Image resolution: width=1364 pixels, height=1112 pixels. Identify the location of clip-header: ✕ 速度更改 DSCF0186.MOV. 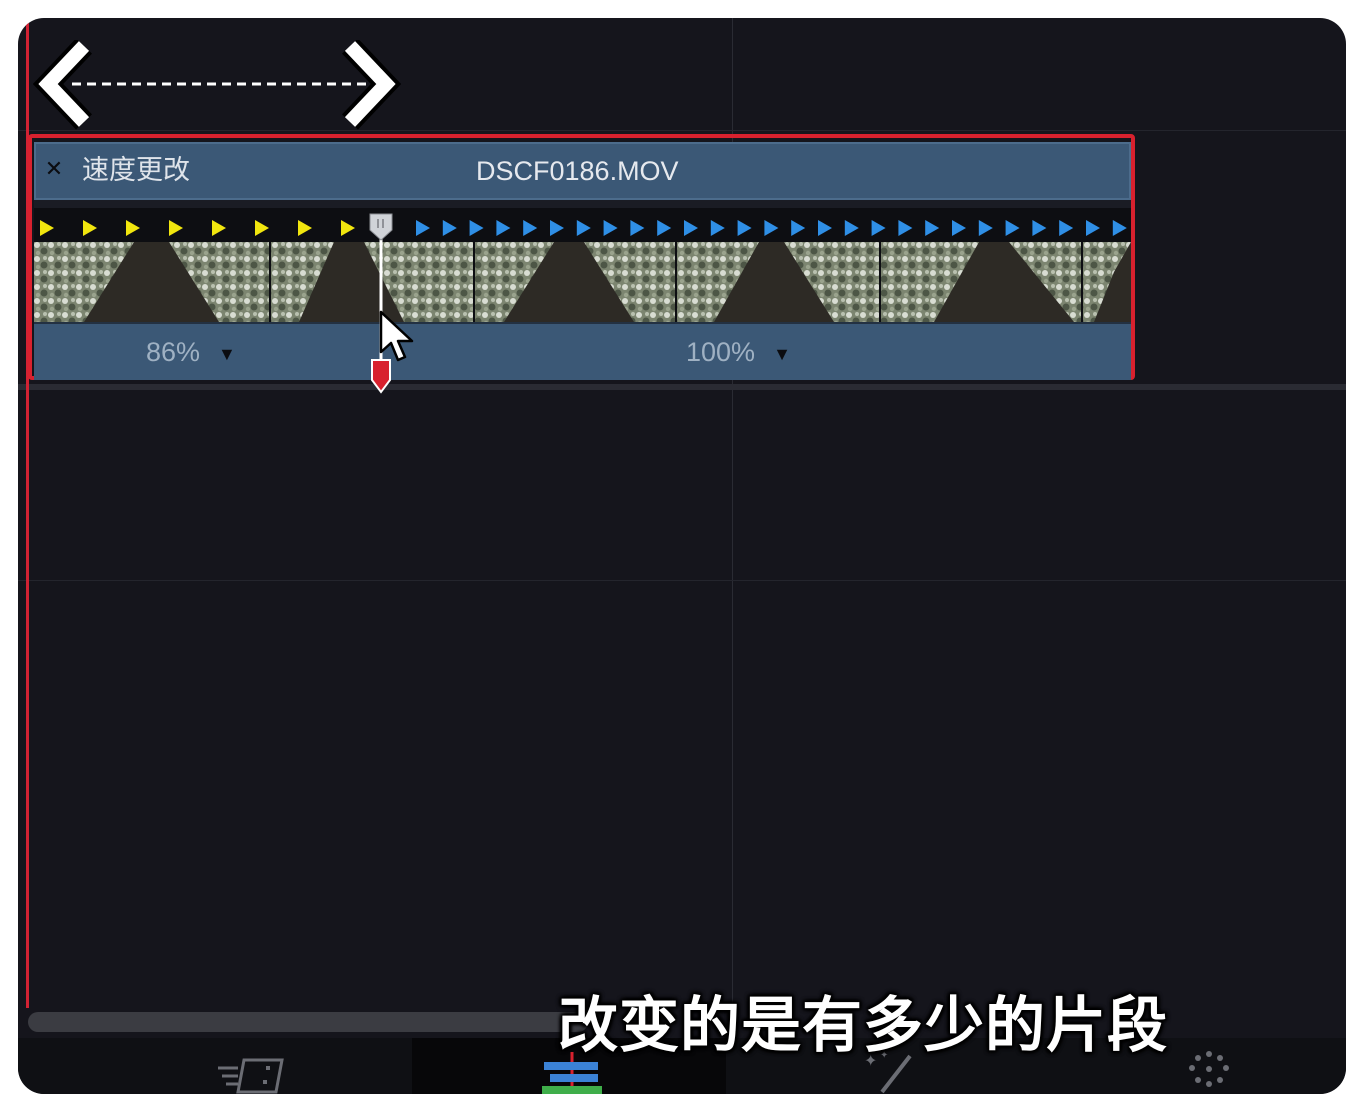
(582, 171).